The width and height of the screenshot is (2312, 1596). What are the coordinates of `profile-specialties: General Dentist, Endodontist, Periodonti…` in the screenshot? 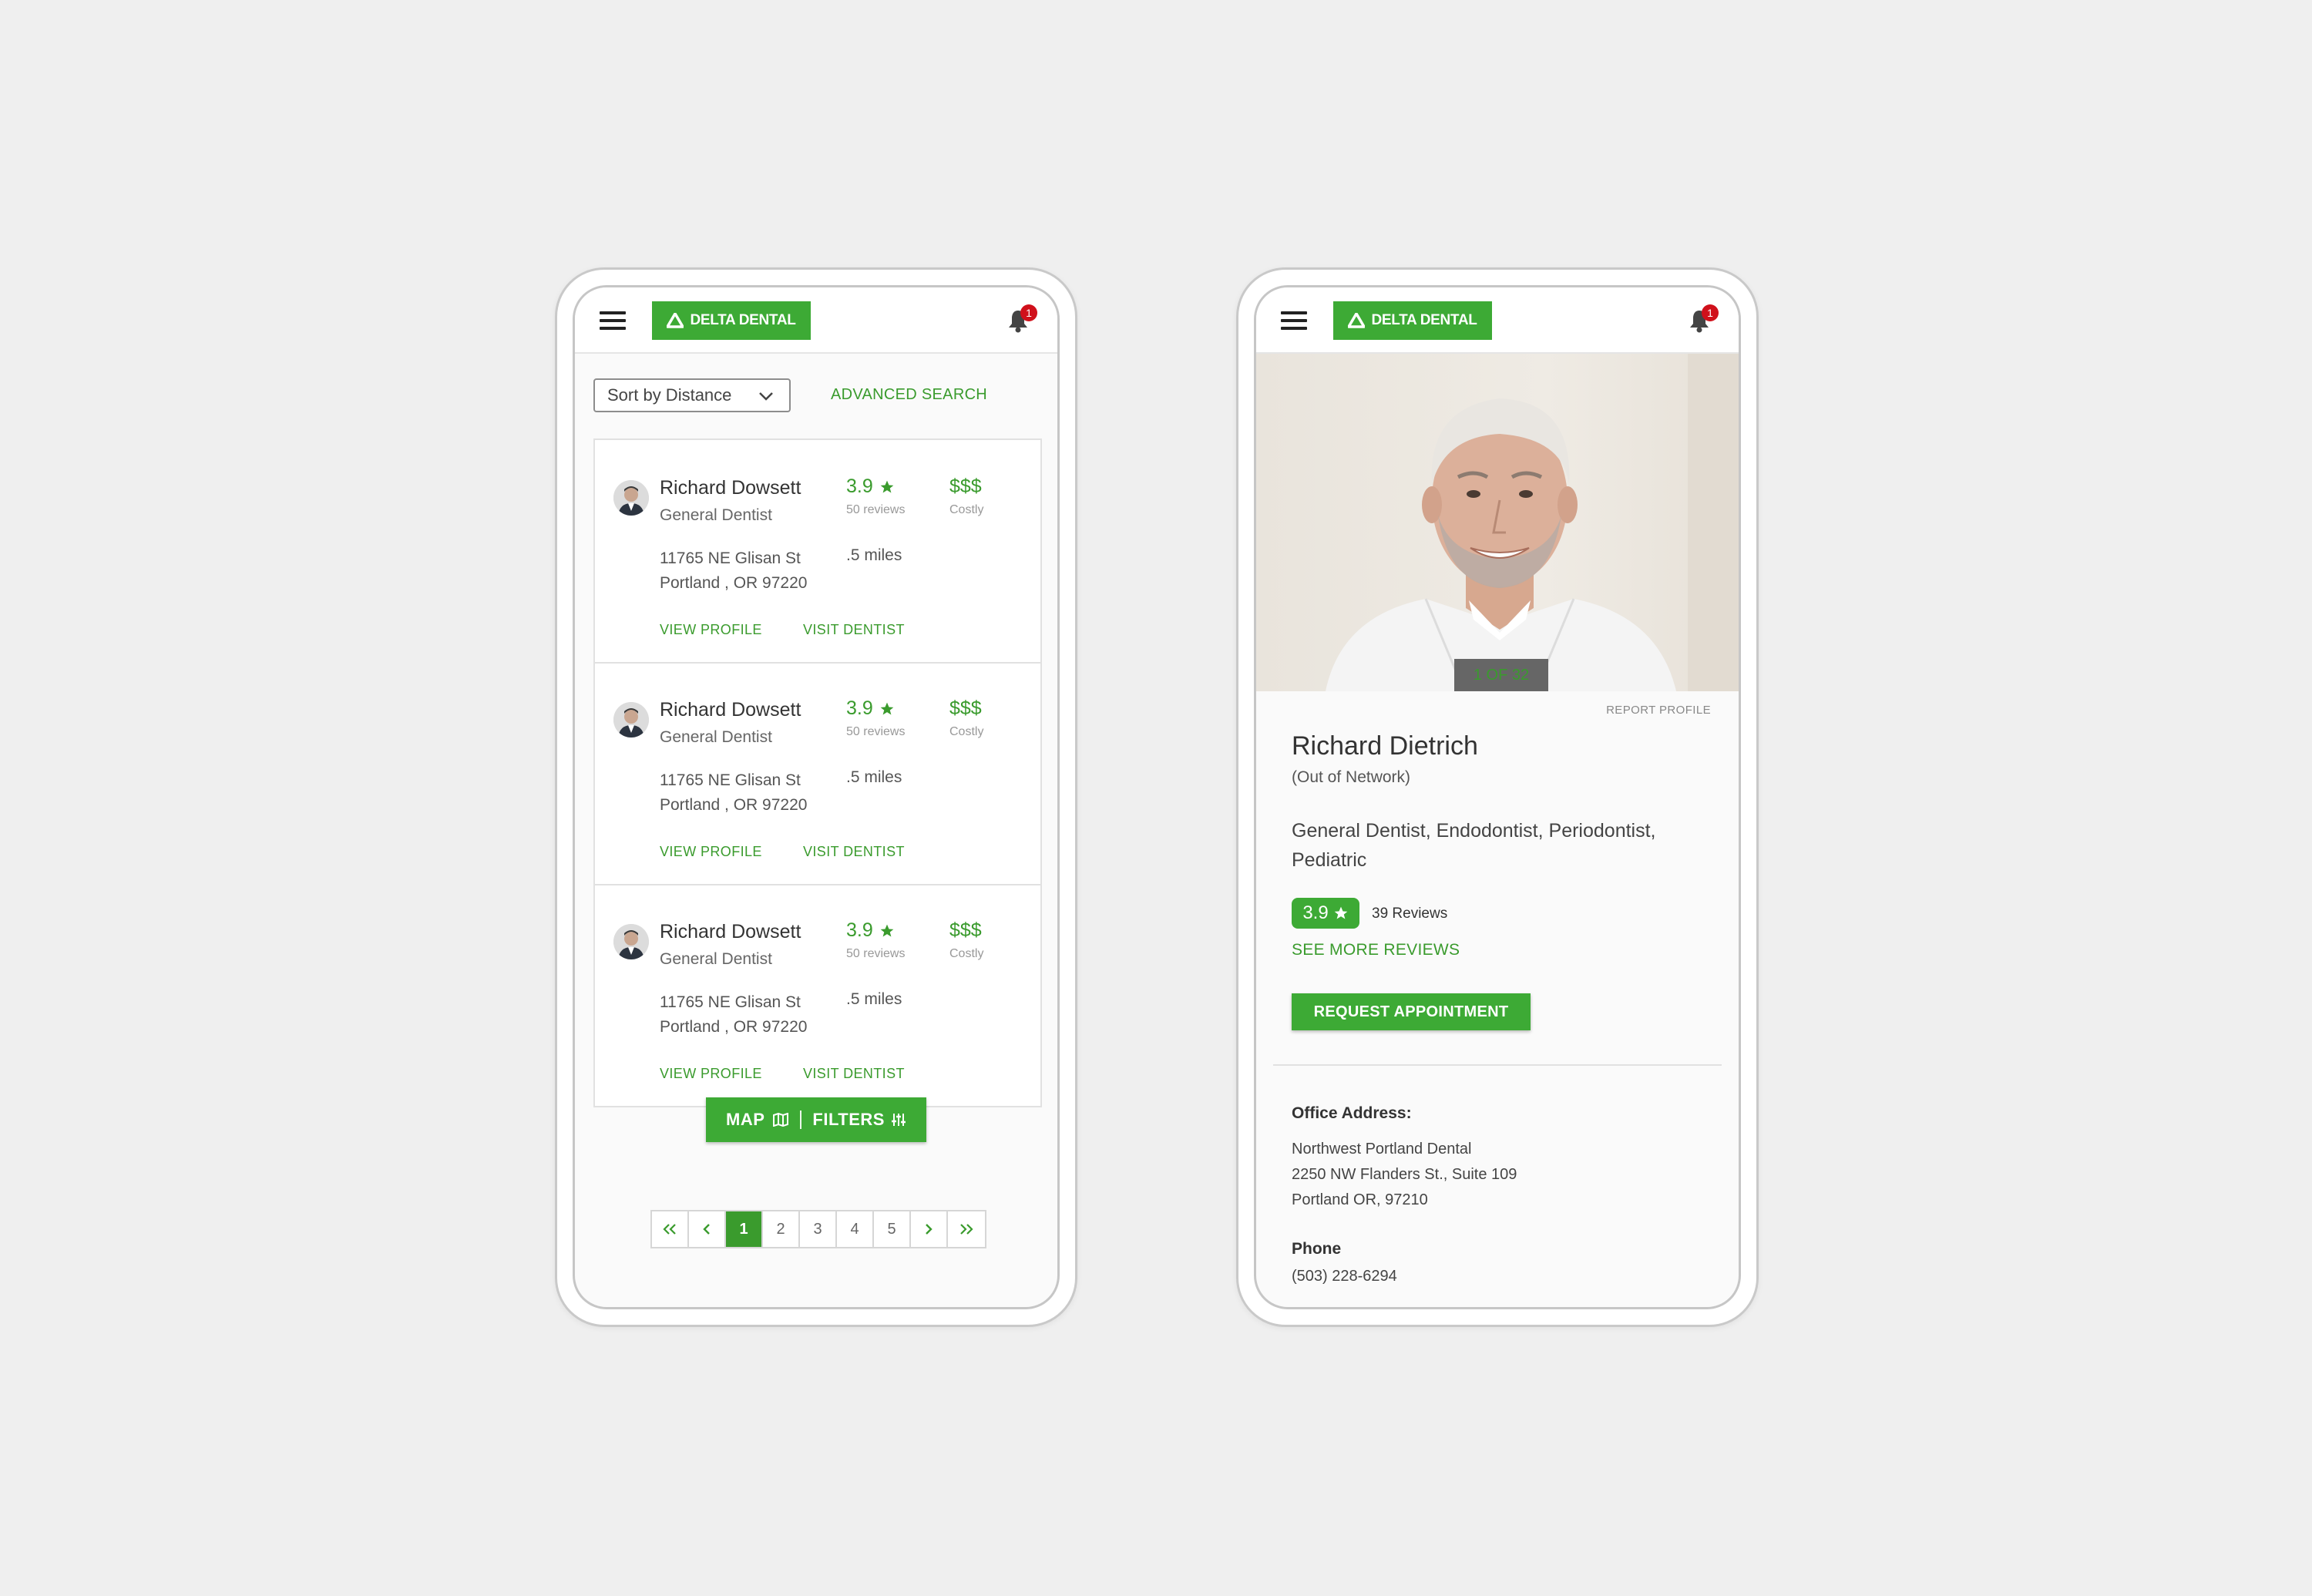 It's located at (1474, 846).